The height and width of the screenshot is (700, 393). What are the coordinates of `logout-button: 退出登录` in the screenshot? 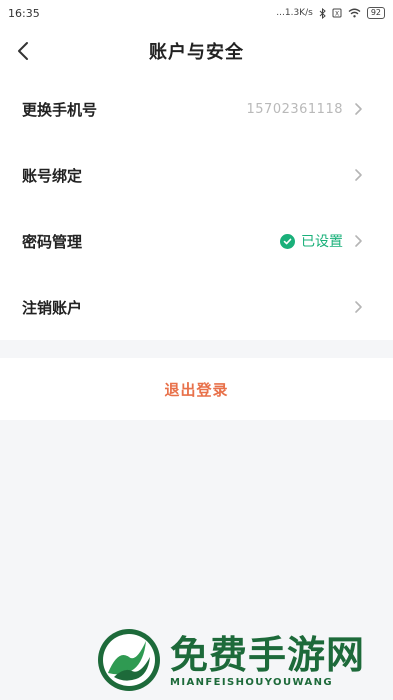 It's located at (196, 389).